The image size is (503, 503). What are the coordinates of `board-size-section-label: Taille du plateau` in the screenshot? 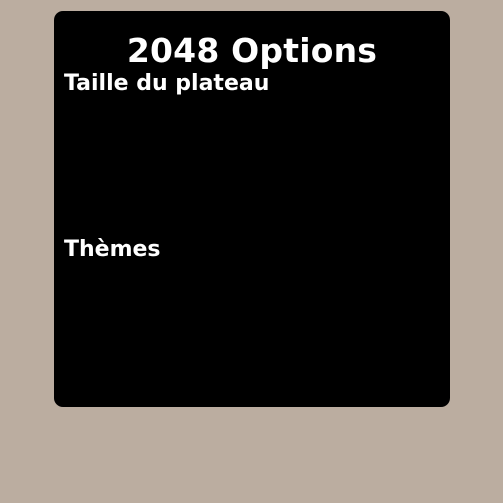 It's located at (167, 83).